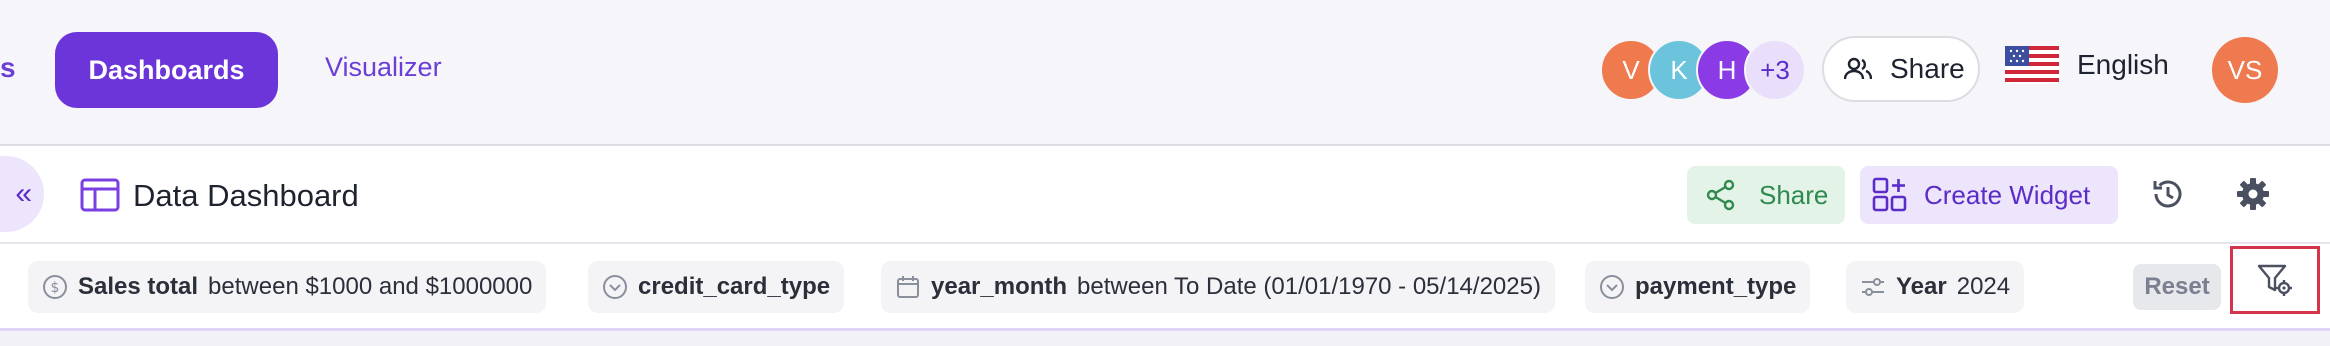  I want to click on sliders-icon, so click(1873, 287).